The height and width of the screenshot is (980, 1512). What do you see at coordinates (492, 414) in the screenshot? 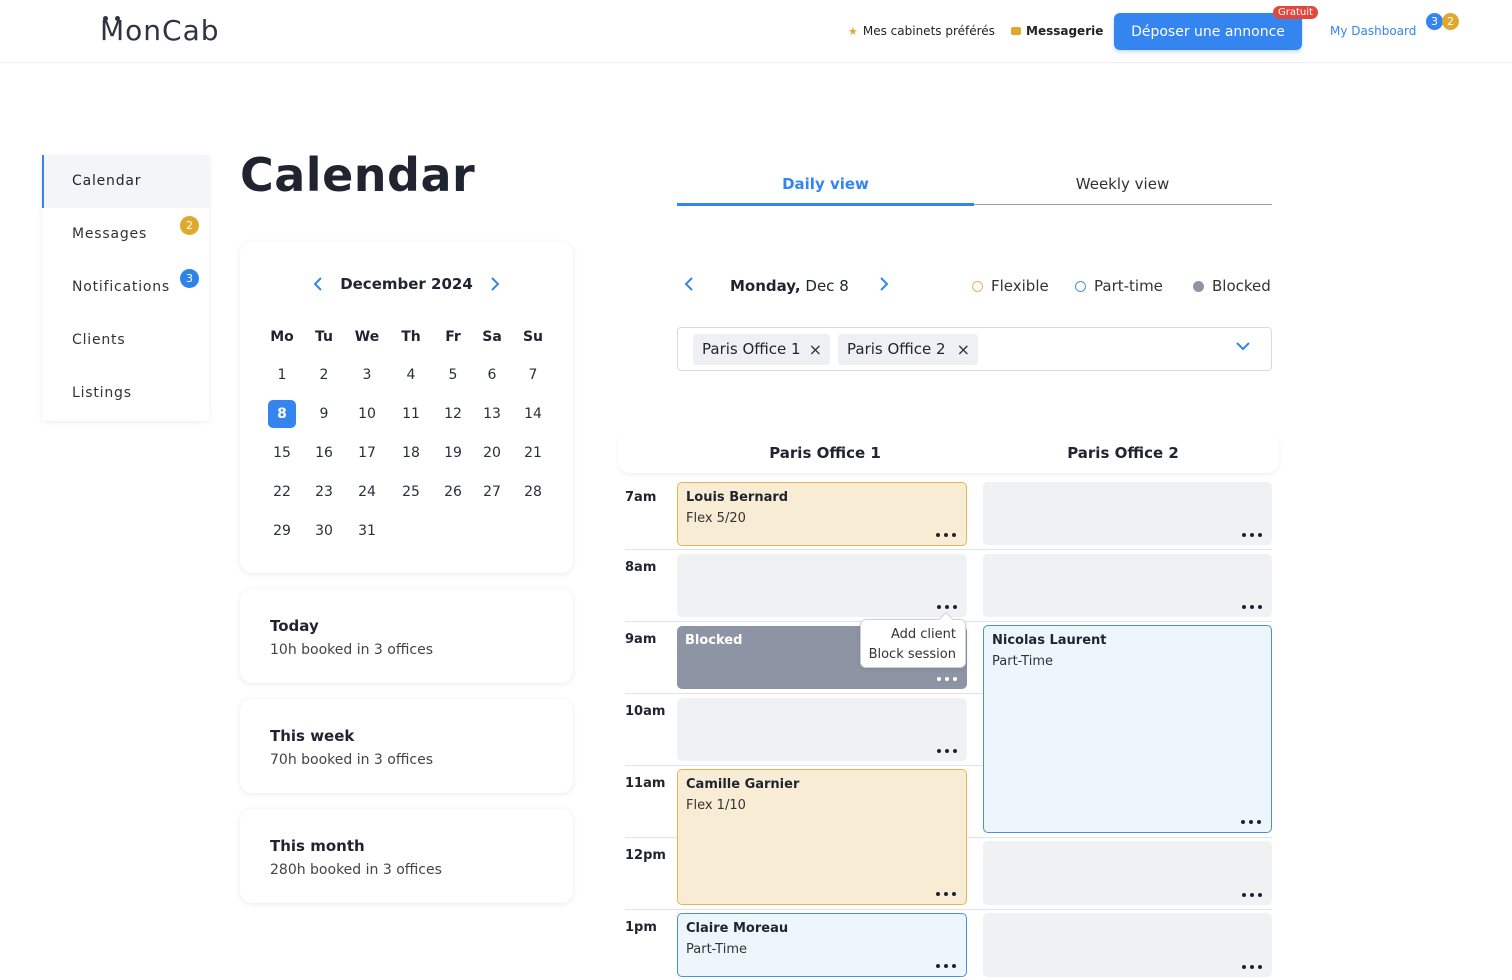
I see `calendar-day: 13` at bounding box center [492, 414].